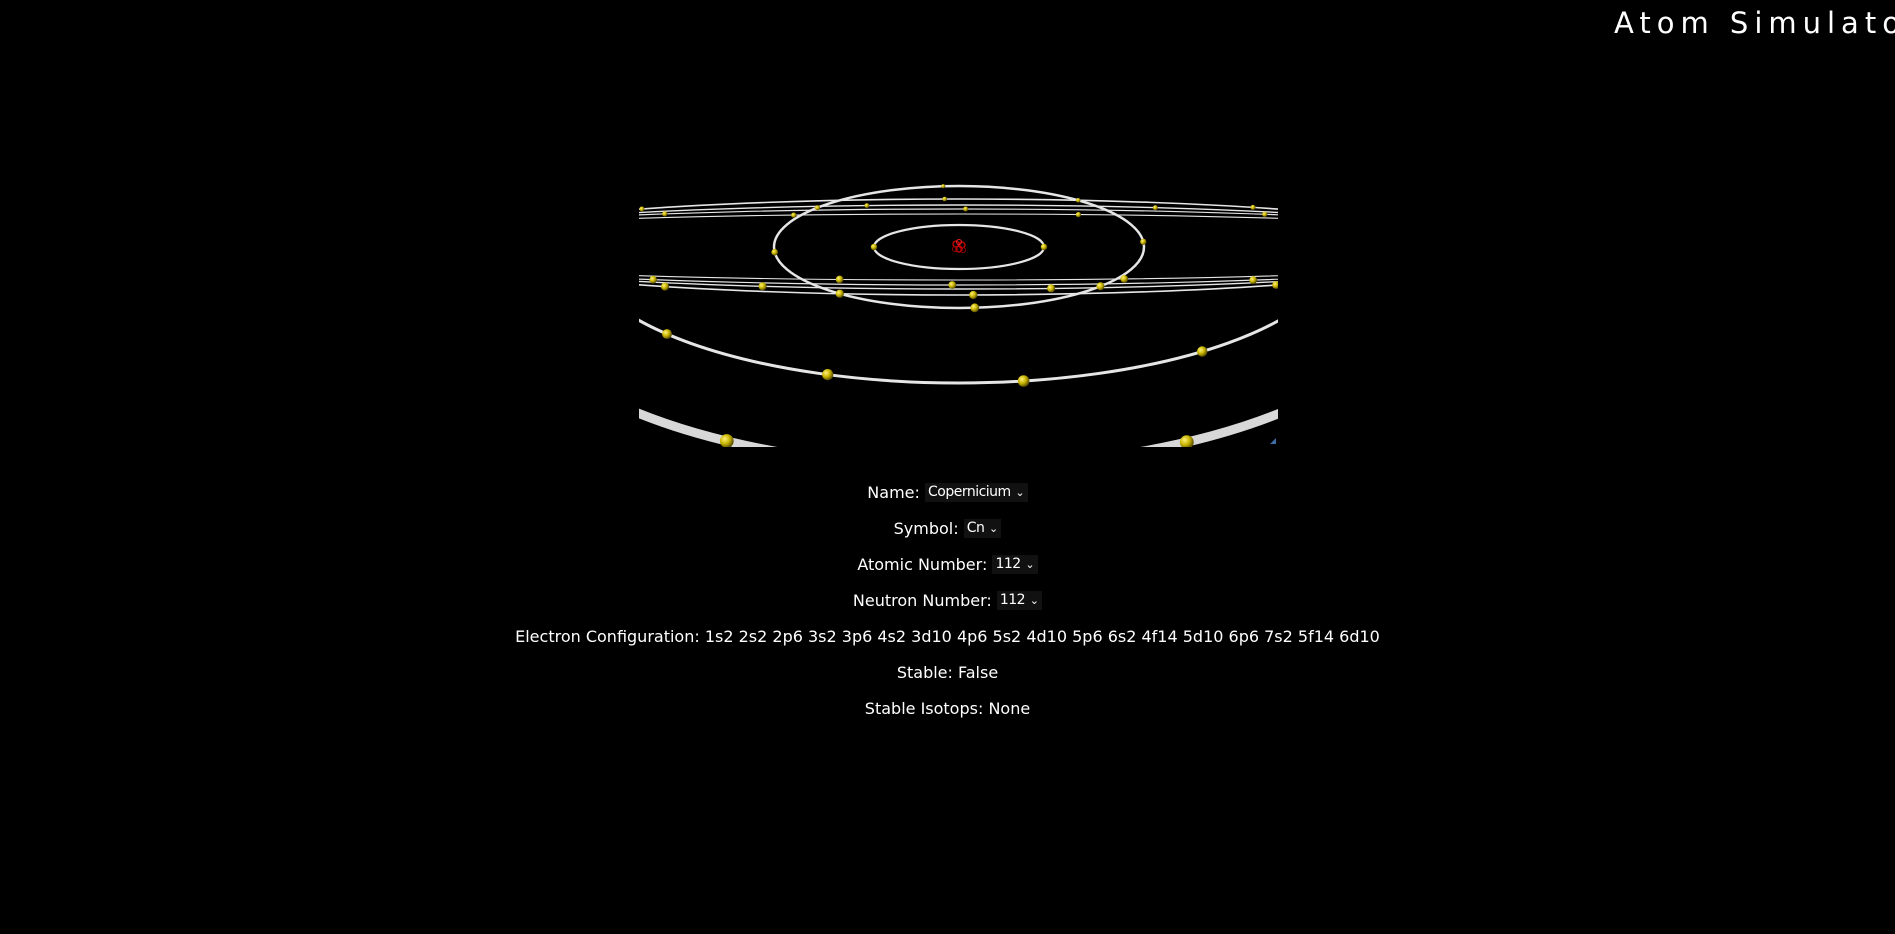 The width and height of the screenshot is (1895, 934). I want to click on atom-scene, so click(958, 314).